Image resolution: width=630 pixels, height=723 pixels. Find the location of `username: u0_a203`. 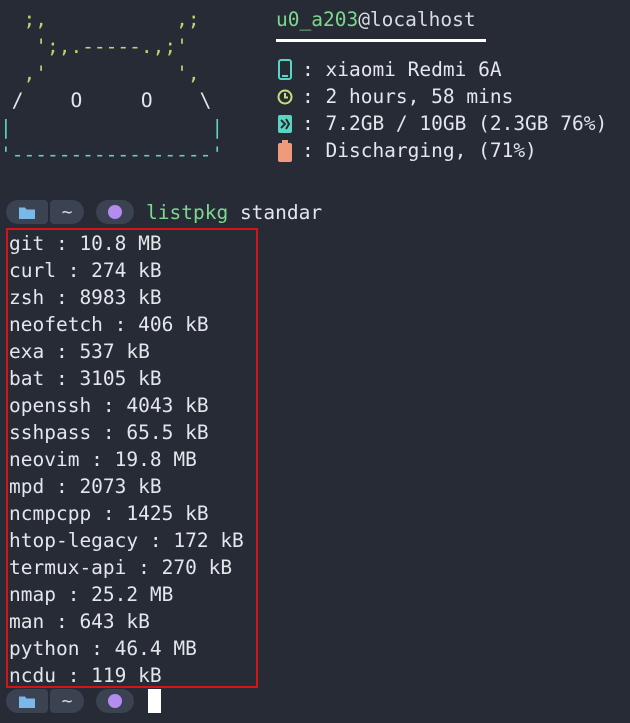

username: u0_a203 is located at coordinates (317, 19).